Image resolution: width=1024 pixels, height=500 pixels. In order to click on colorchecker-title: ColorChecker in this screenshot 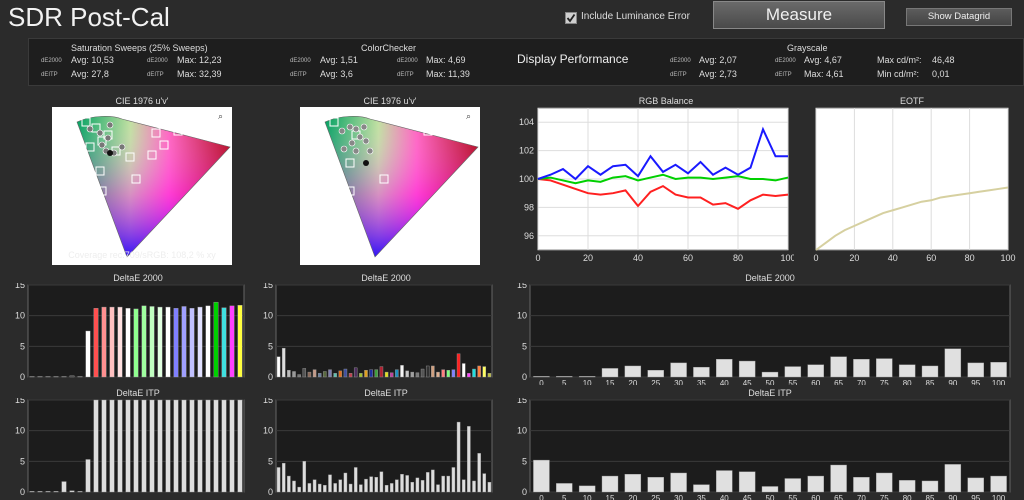, I will do `click(389, 48)`.